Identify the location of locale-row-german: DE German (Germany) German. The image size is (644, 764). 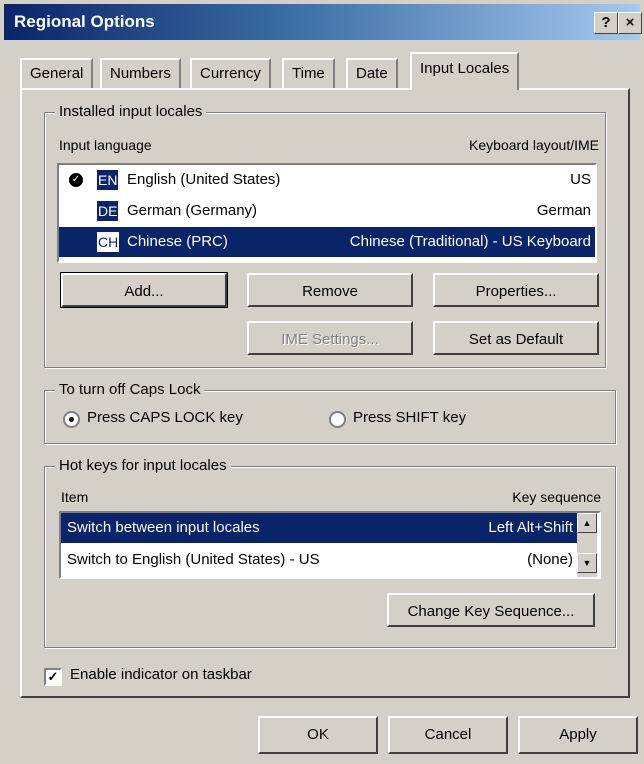
(327, 211).